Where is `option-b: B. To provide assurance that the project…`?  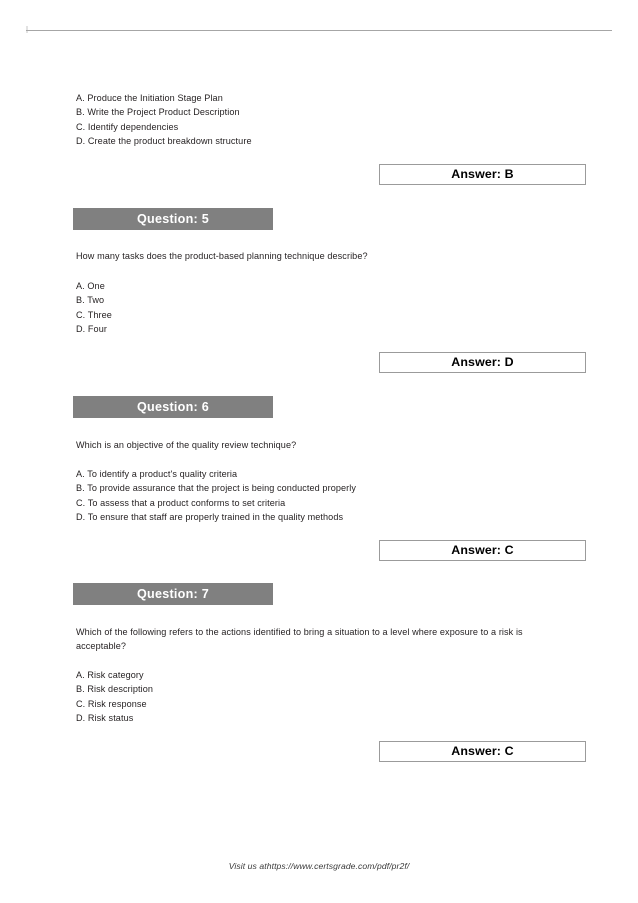 option-b: B. To provide assurance that the project… is located at coordinates (216, 488).